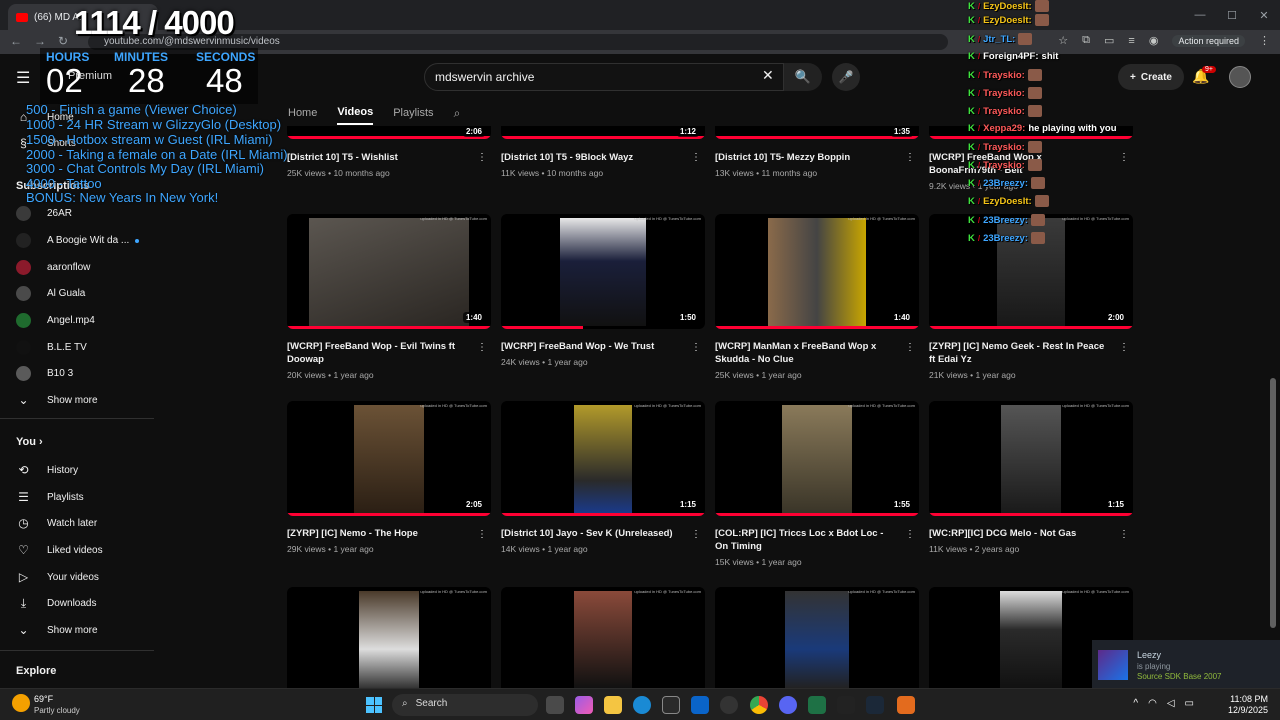 This screenshot has height=720, width=1280. Describe the element at coordinates (803, 77) in the screenshot. I see `search-button: 🔍` at that location.